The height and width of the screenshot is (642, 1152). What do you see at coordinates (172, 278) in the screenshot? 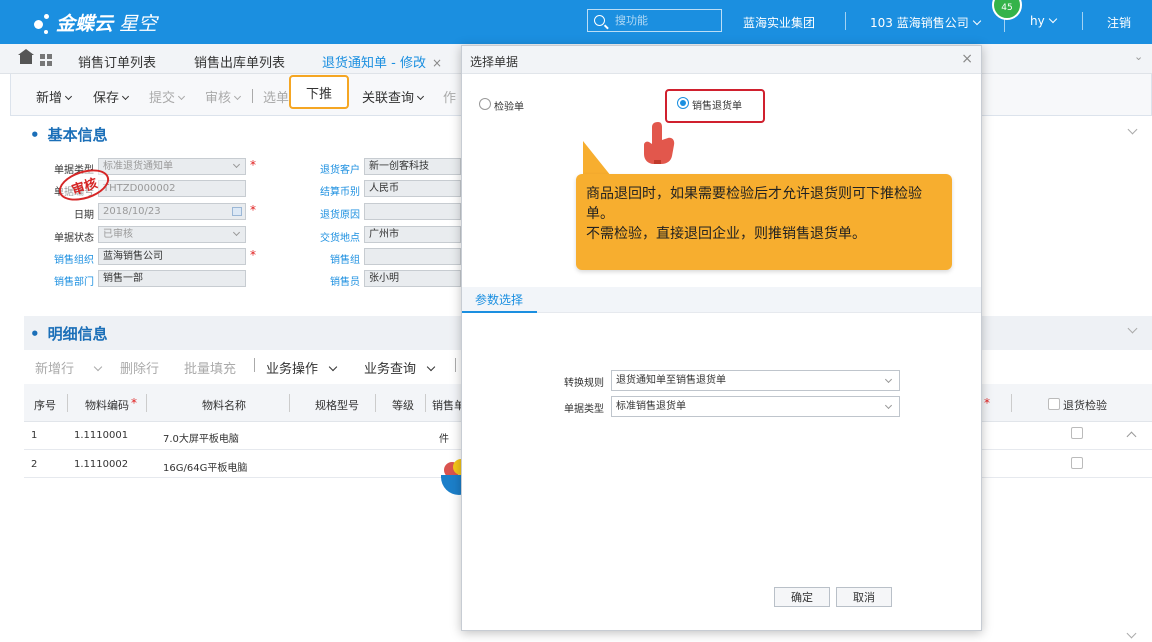
I see `sales-dept-field: 销售一部` at bounding box center [172, 278].